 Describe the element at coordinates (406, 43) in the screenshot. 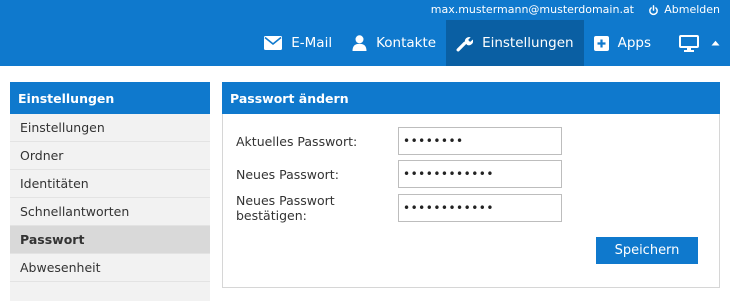

I see `nav-contacts-label: Kontakte` at that location.